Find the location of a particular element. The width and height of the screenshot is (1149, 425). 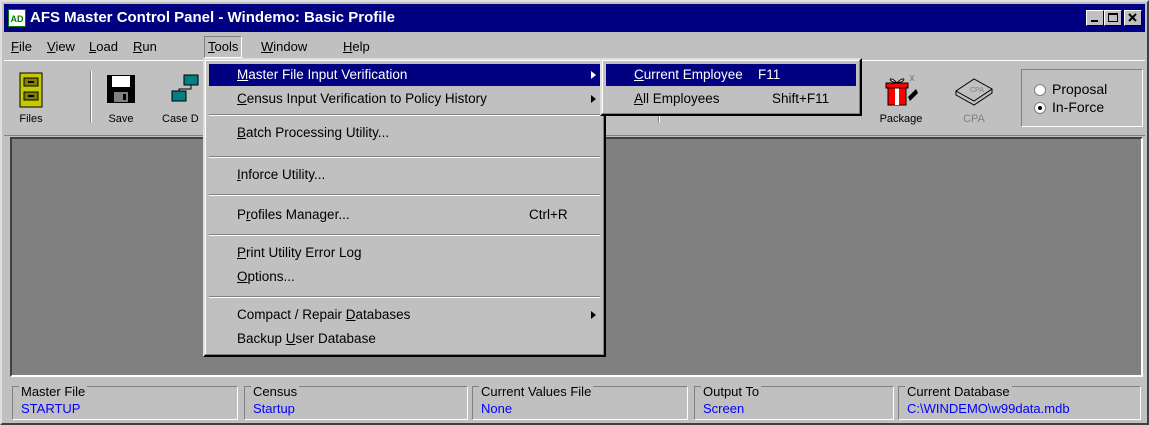

output-to-value: Screen is located at coordinates (724, 408).